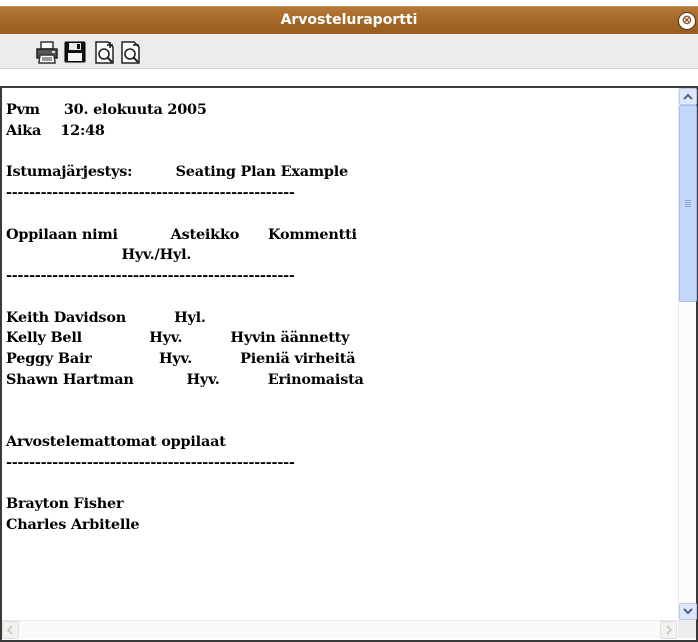 The height and width of the screenshot is (642, 698). What do you see at coordinates (340, 629) in the screenshot?
I see `horizontal-scrollbar` at bounding box center [340, 629].